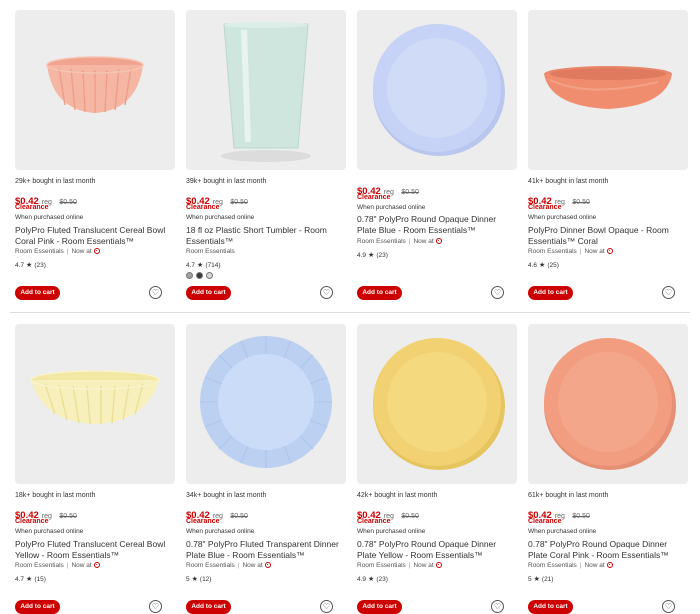 The height and width of the screenshot is (614, 700). What do you see at coordinates (55, 181) in the screenshot?
I see `bought-count: 29k+ bought in last month` at bounding box center [55, 181].